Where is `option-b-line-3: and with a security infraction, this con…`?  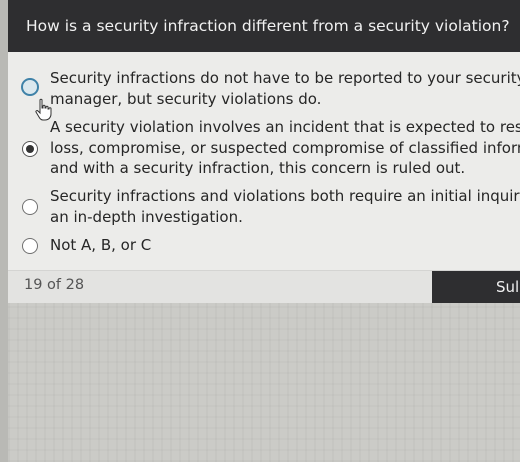
option-b-line-3: and with a security infraction, this con… is located at coordinates (258, 168).